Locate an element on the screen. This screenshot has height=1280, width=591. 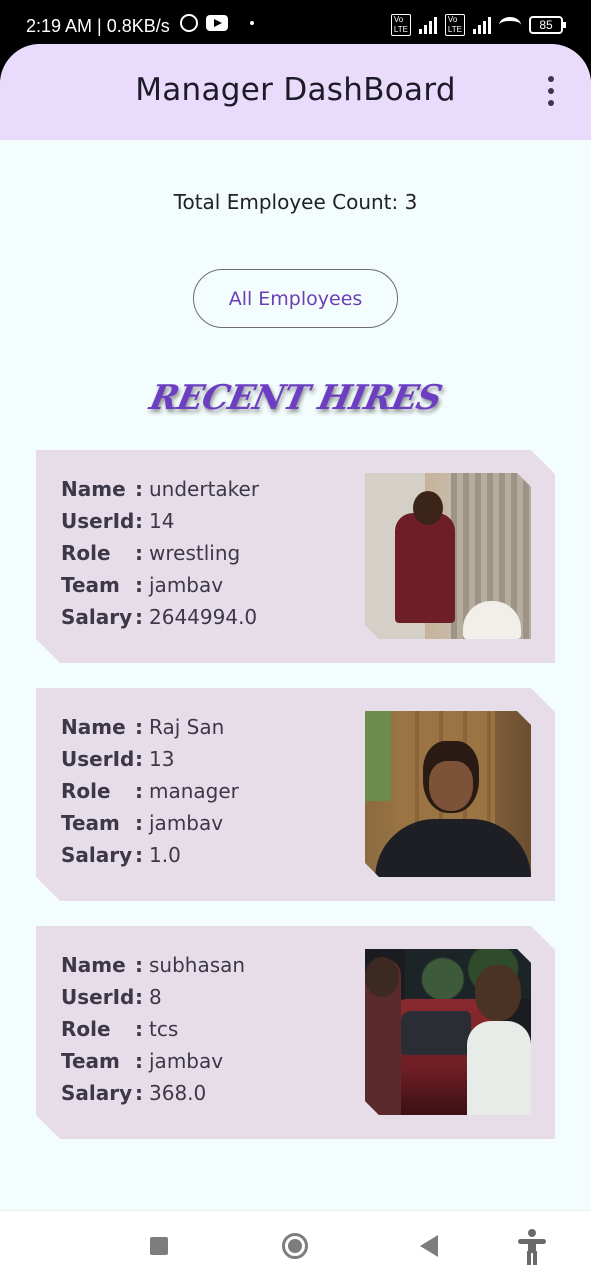
signal-4g-icon is located at coordinates (482, 25).